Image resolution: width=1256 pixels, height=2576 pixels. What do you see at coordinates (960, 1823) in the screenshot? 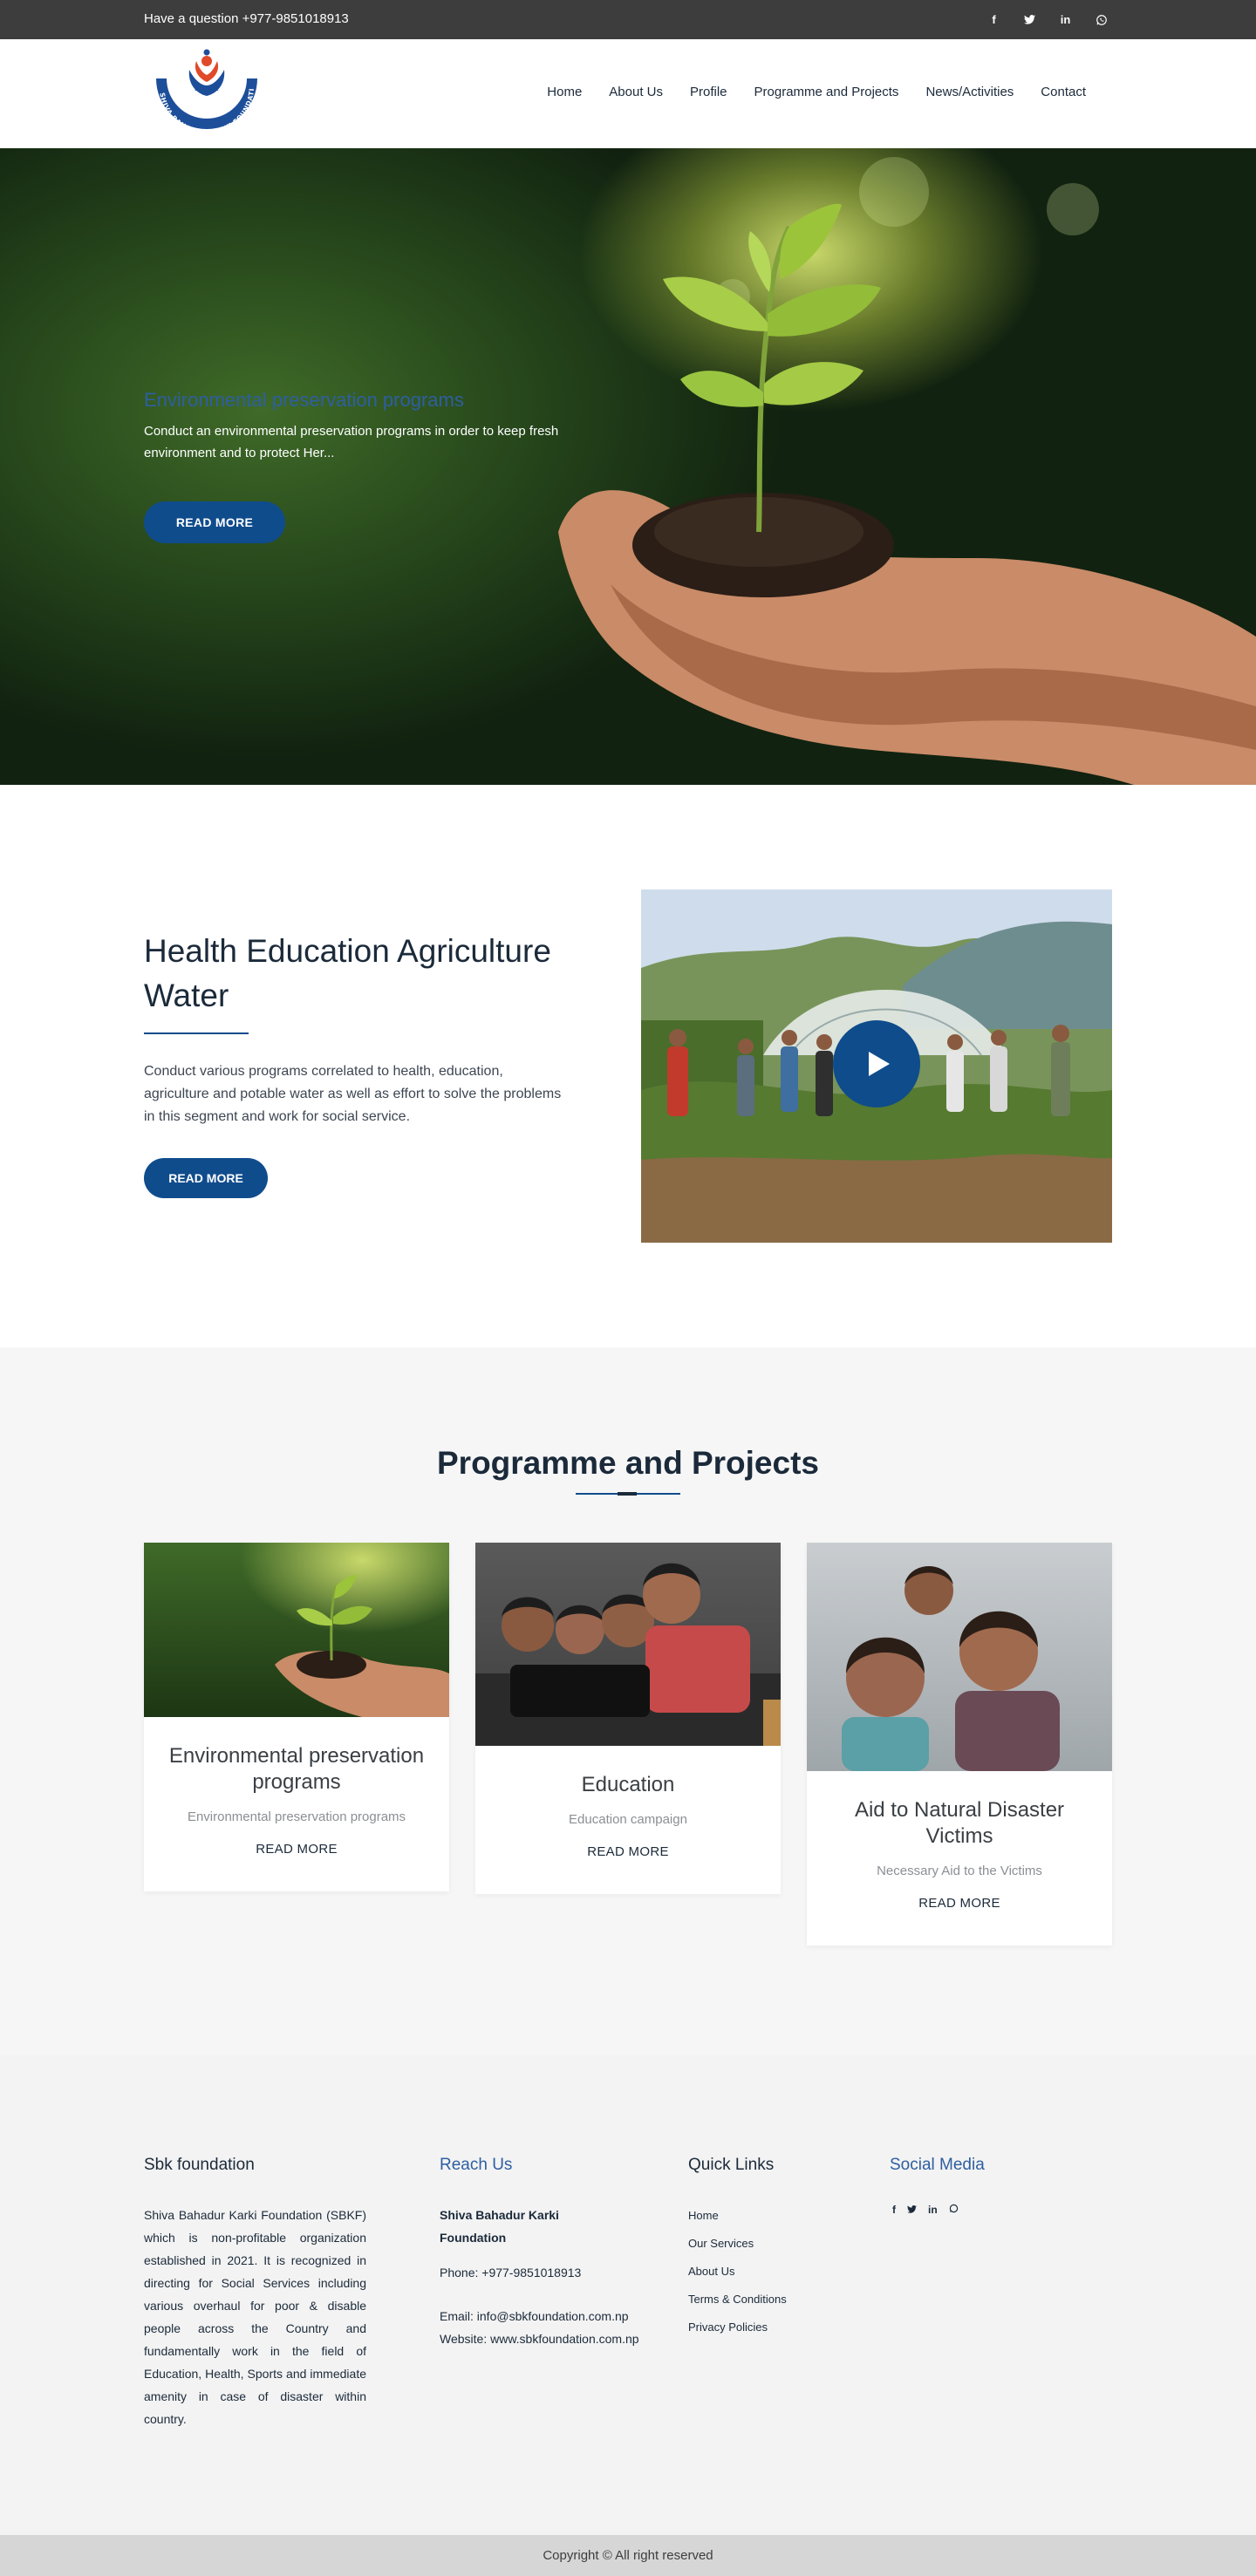
I see `programme-card-title: Aid to Natural Disaster Victims` at bounding box center [960, 1823].